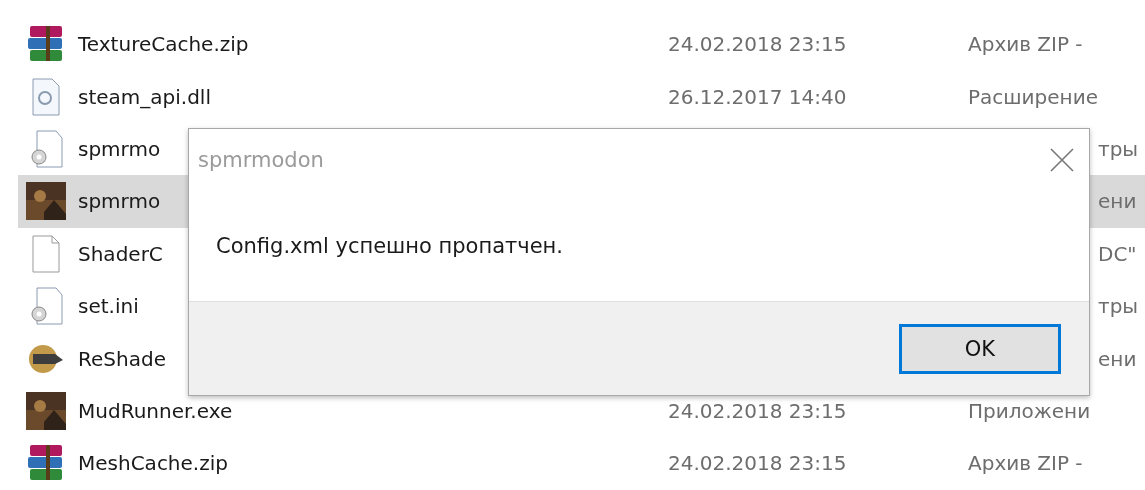  Describe the element at coordinates (120, 253) in the screenshot. I see `file-name: ShaderC` at that location.